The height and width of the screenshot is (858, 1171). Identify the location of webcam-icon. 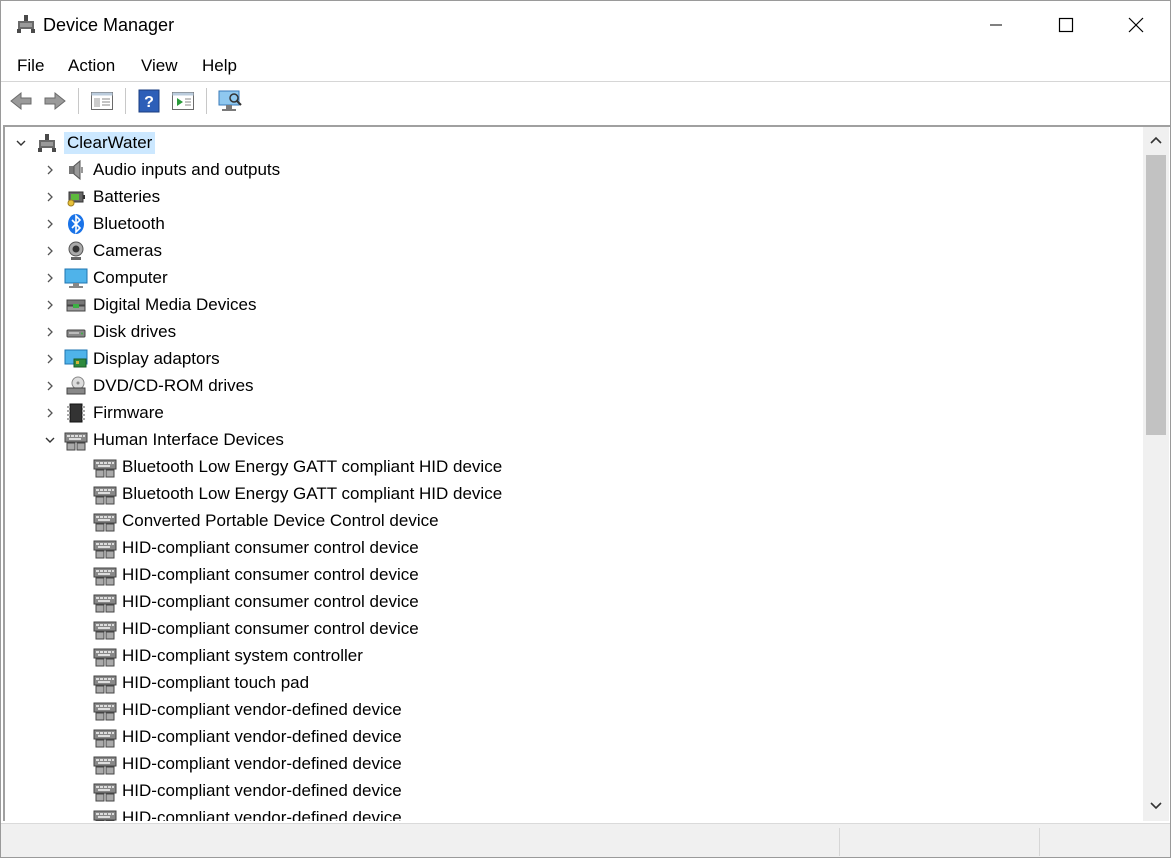
(76, 251).